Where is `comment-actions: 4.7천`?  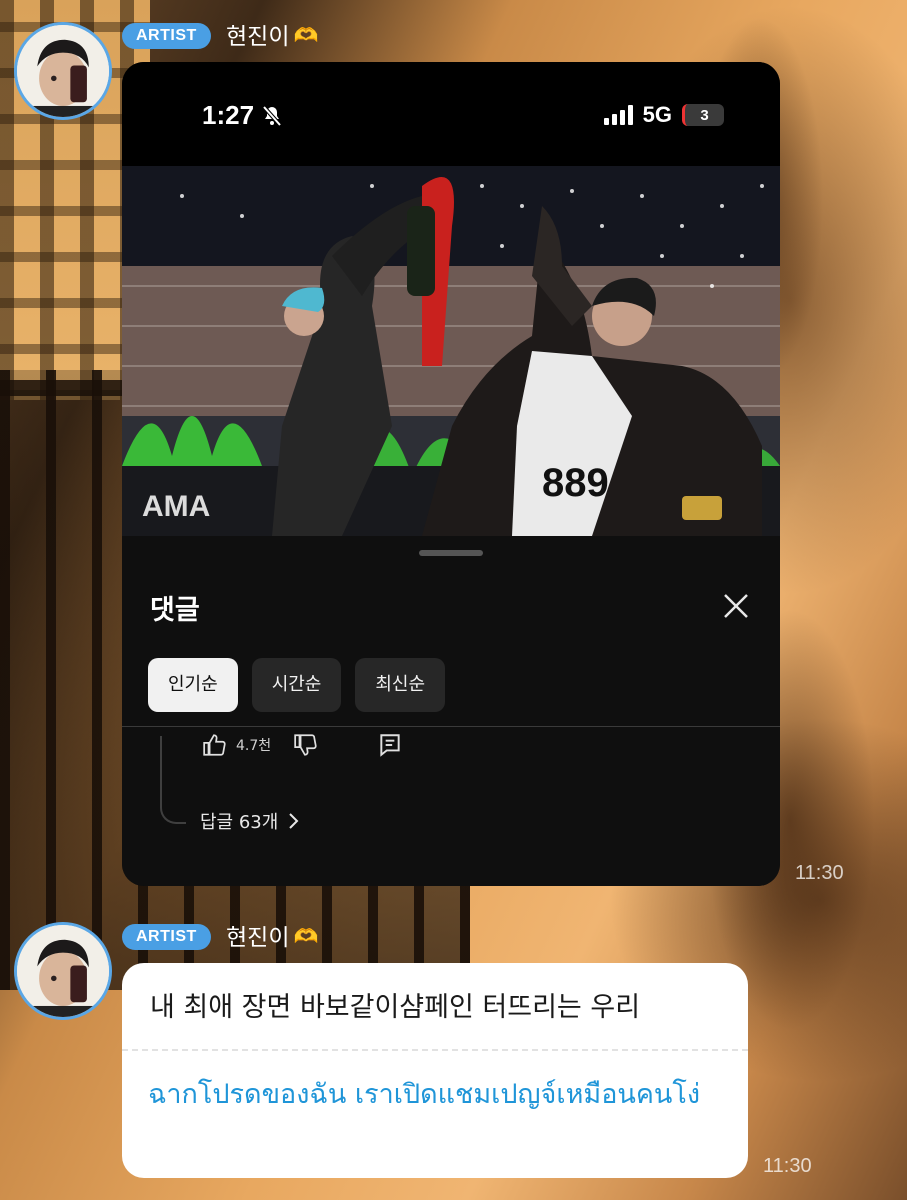 comment-actions: 4.7천 is located at coordinates (302, 745).